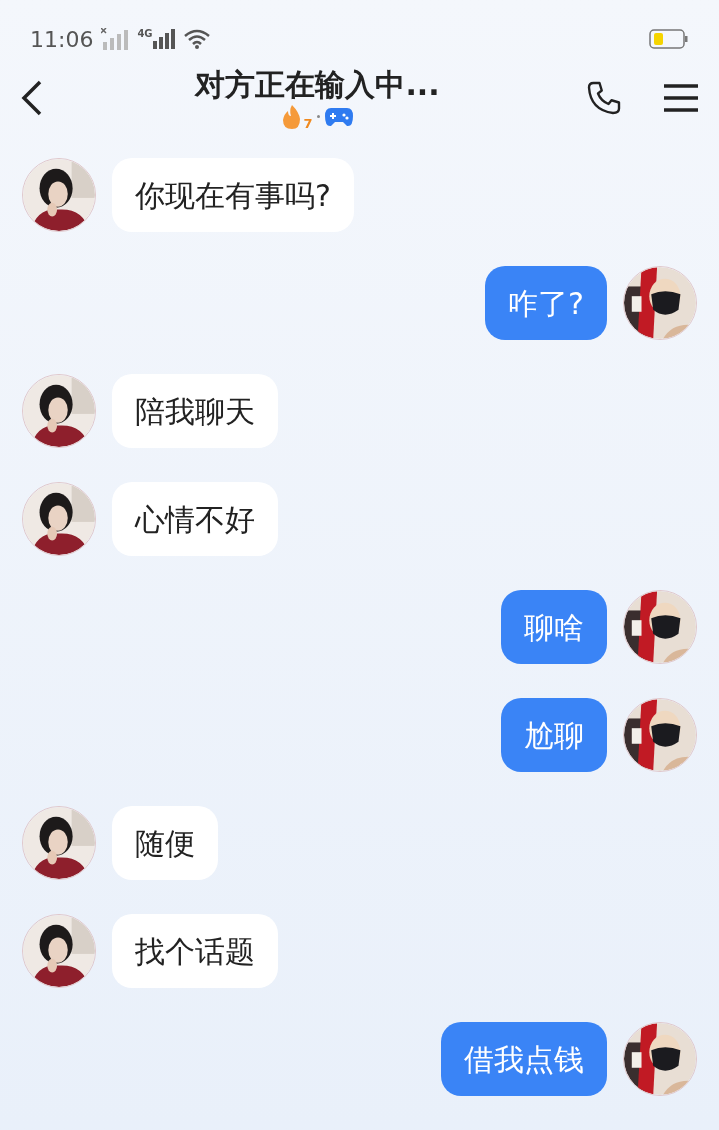 The width and height of the screenshot is (719, 1130). What do you see at coordinates (145, 34) in the screenshot?
I see `network-label: 4G` at bounding box center [145, 34].